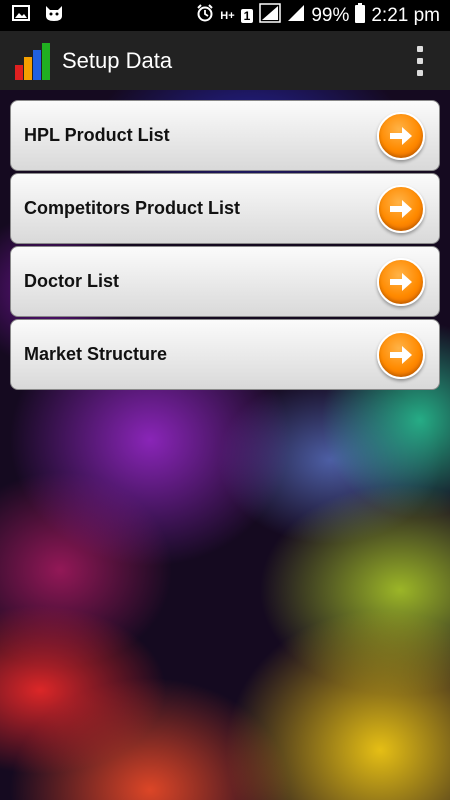 The image size is (450, 800). I want to click on status-bar: H+ 1 99% 2:21 pm, so click(225, 15).